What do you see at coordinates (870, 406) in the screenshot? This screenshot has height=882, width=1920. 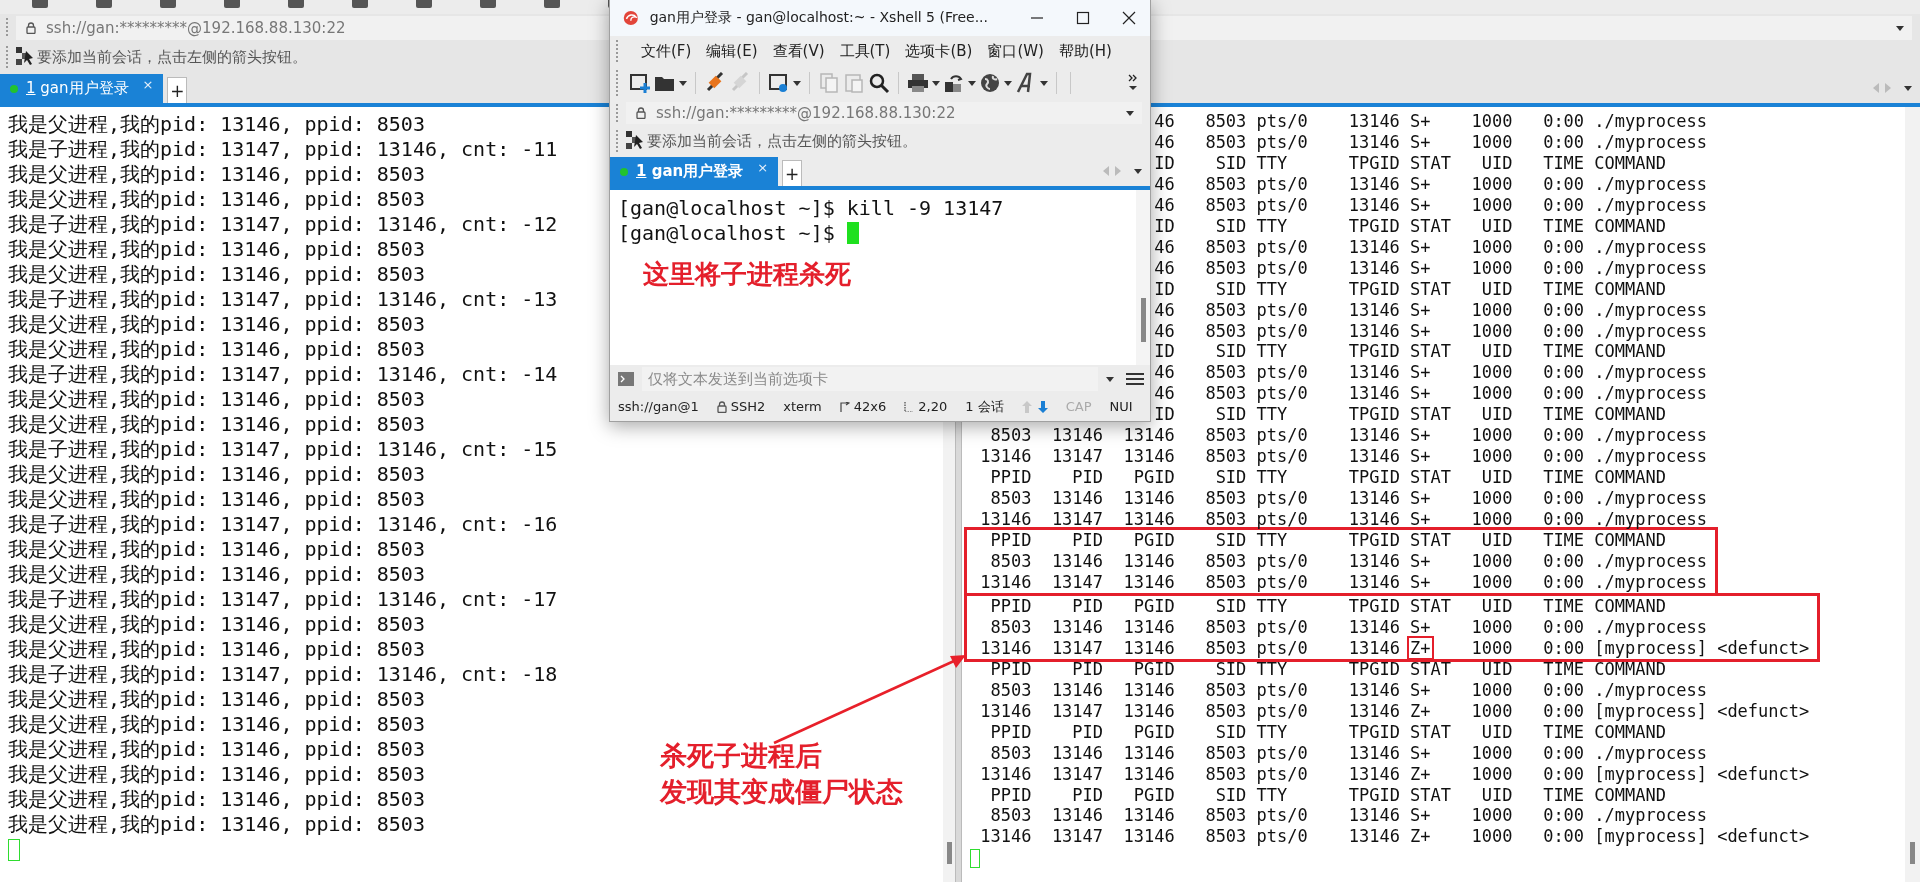 I see `status-text: 42x6` at bounding box center [870, 406].